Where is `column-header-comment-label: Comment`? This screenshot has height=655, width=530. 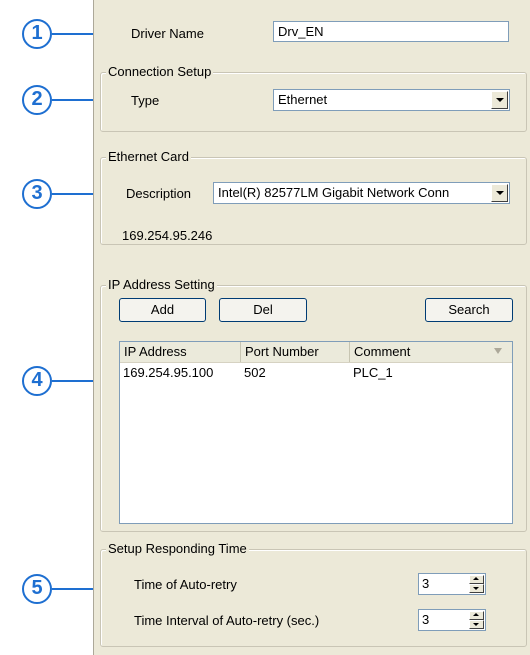
column-header-comment-label: Comment is located at coordinates (382, 351).